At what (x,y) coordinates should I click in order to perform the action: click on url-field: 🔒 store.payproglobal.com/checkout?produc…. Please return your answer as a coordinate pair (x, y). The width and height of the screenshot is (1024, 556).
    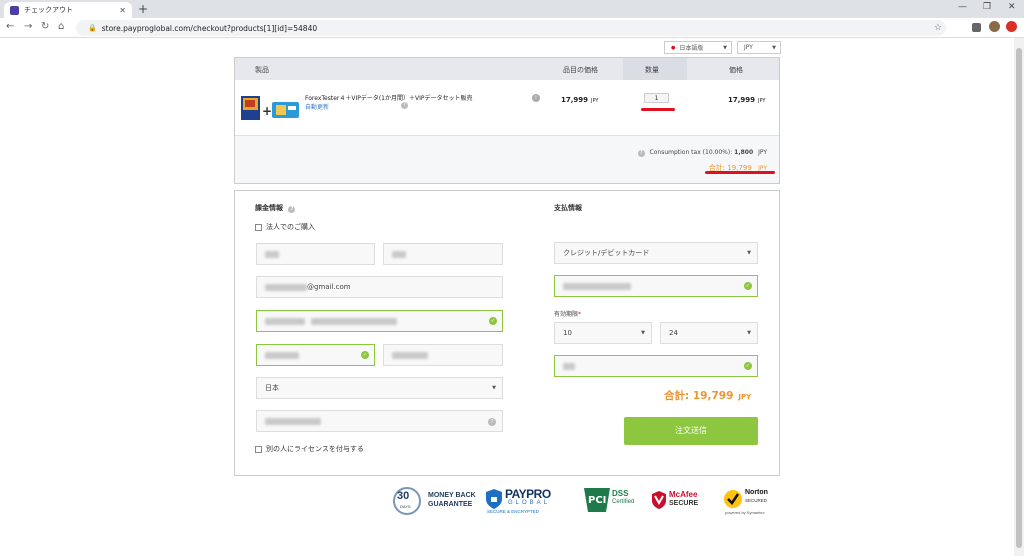
    Looking at the image, I should click on (511, 28).